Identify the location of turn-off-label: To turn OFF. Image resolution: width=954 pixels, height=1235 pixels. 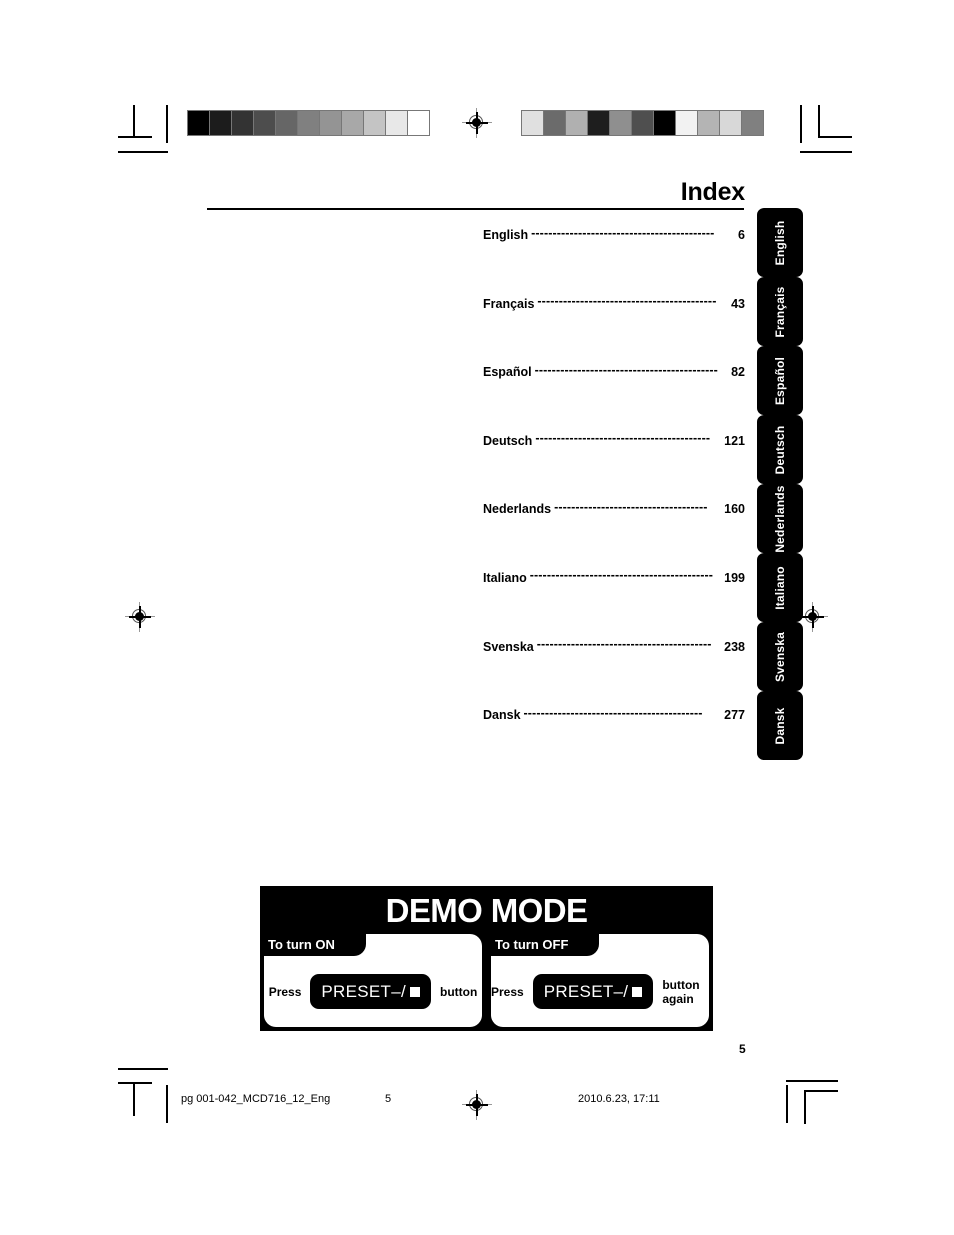
(532, 944).